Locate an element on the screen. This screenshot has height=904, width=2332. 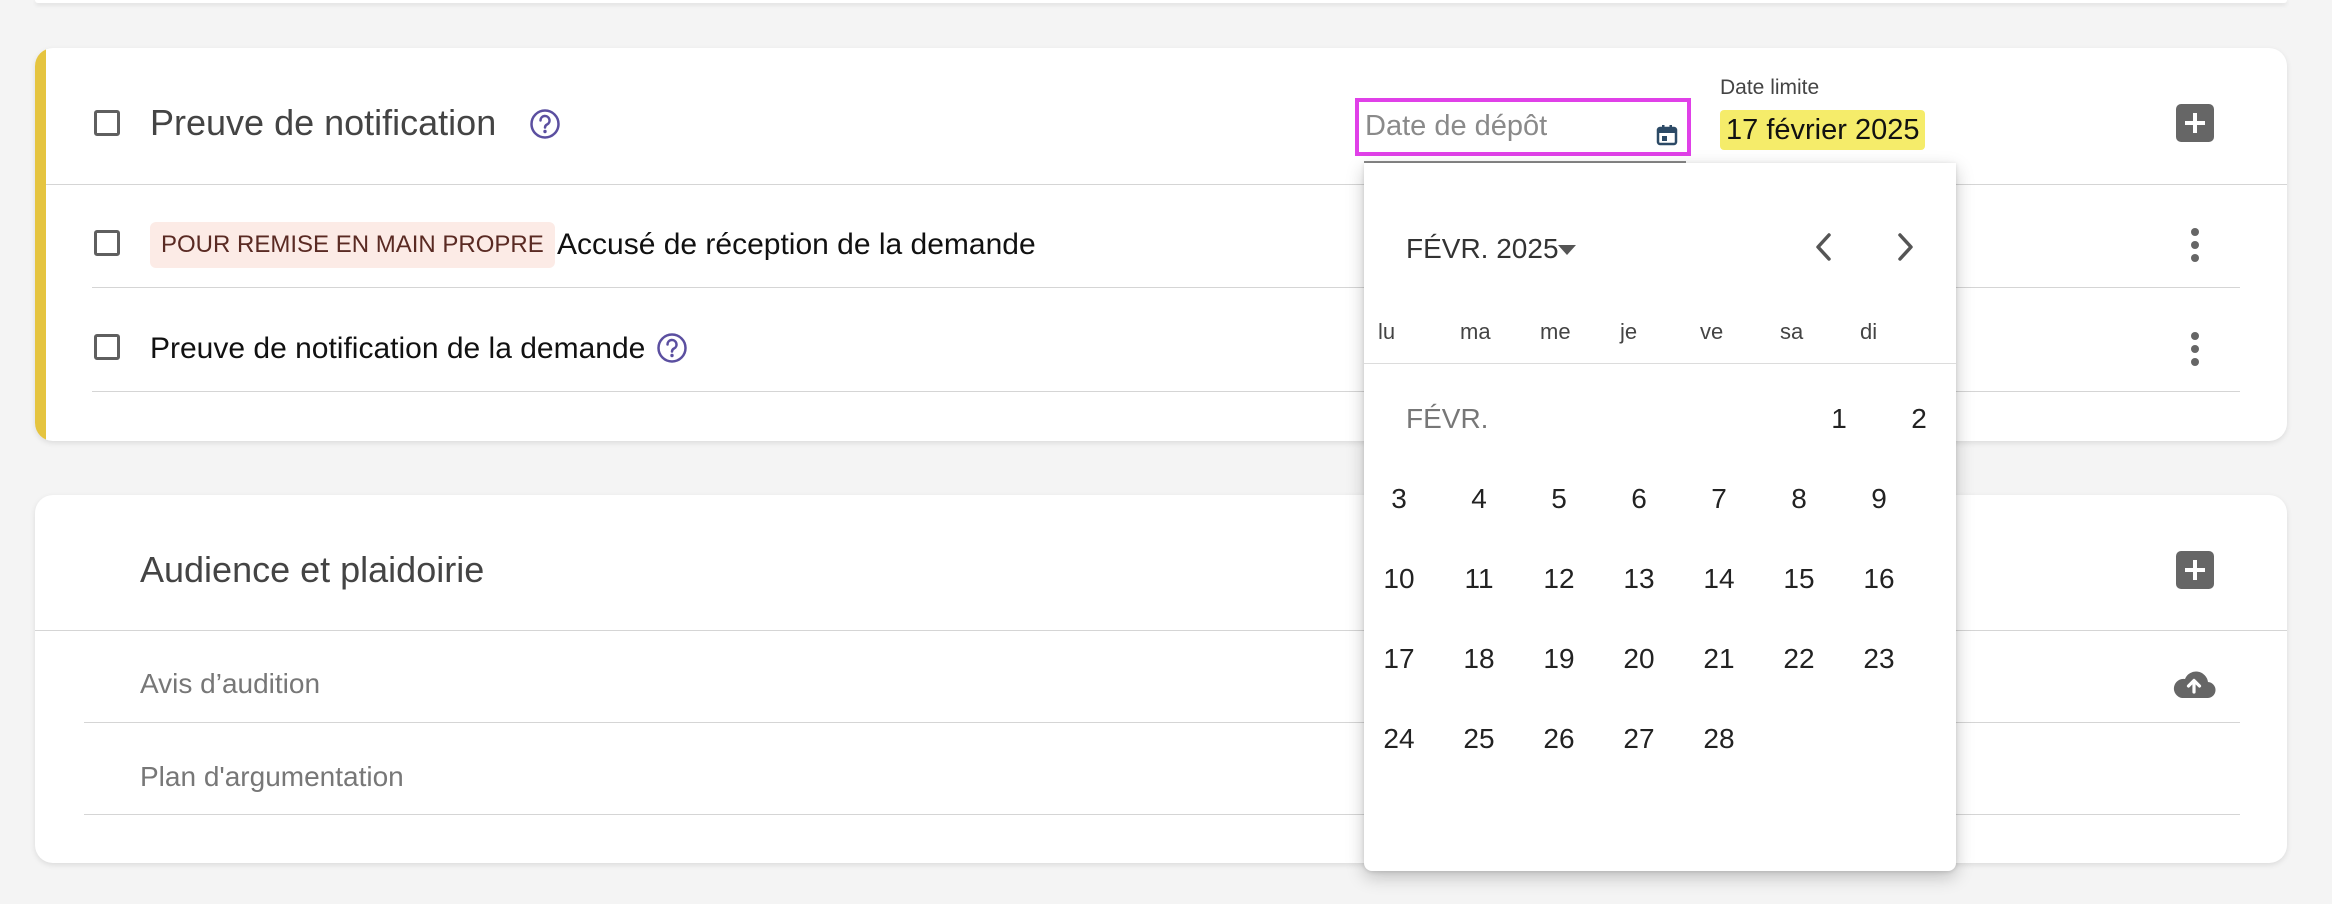
calendar-day: 23 is located at coordinates (1879, 659).